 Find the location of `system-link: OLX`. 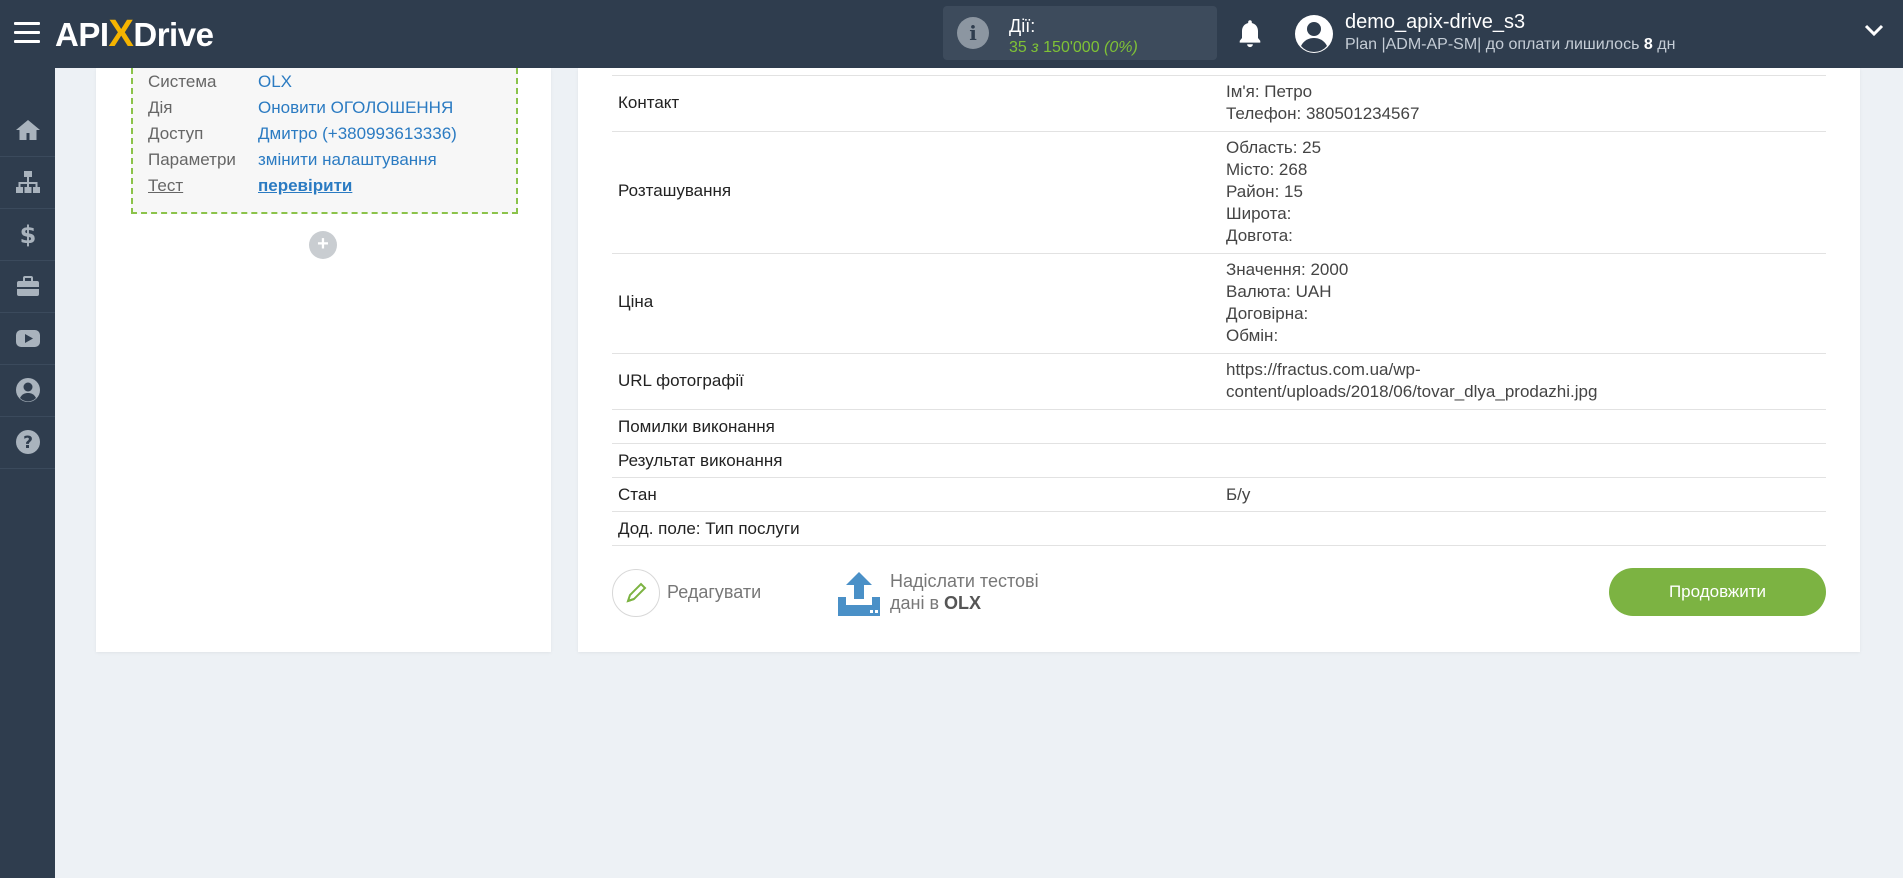

system-link: OLX is located at coordinates (275, 81).